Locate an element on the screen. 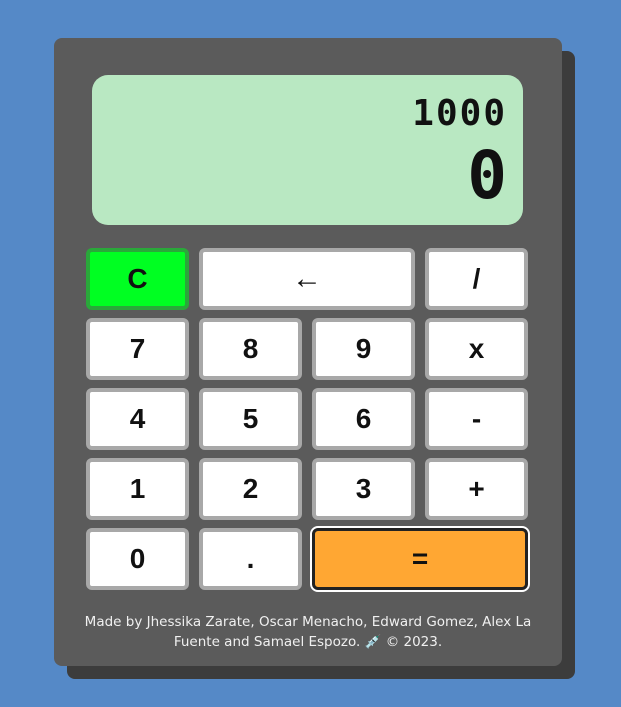 Image resolution: width=621 pixels, height=707 pixels. digit-8-button: 8 is located at coordinates (250, 349).